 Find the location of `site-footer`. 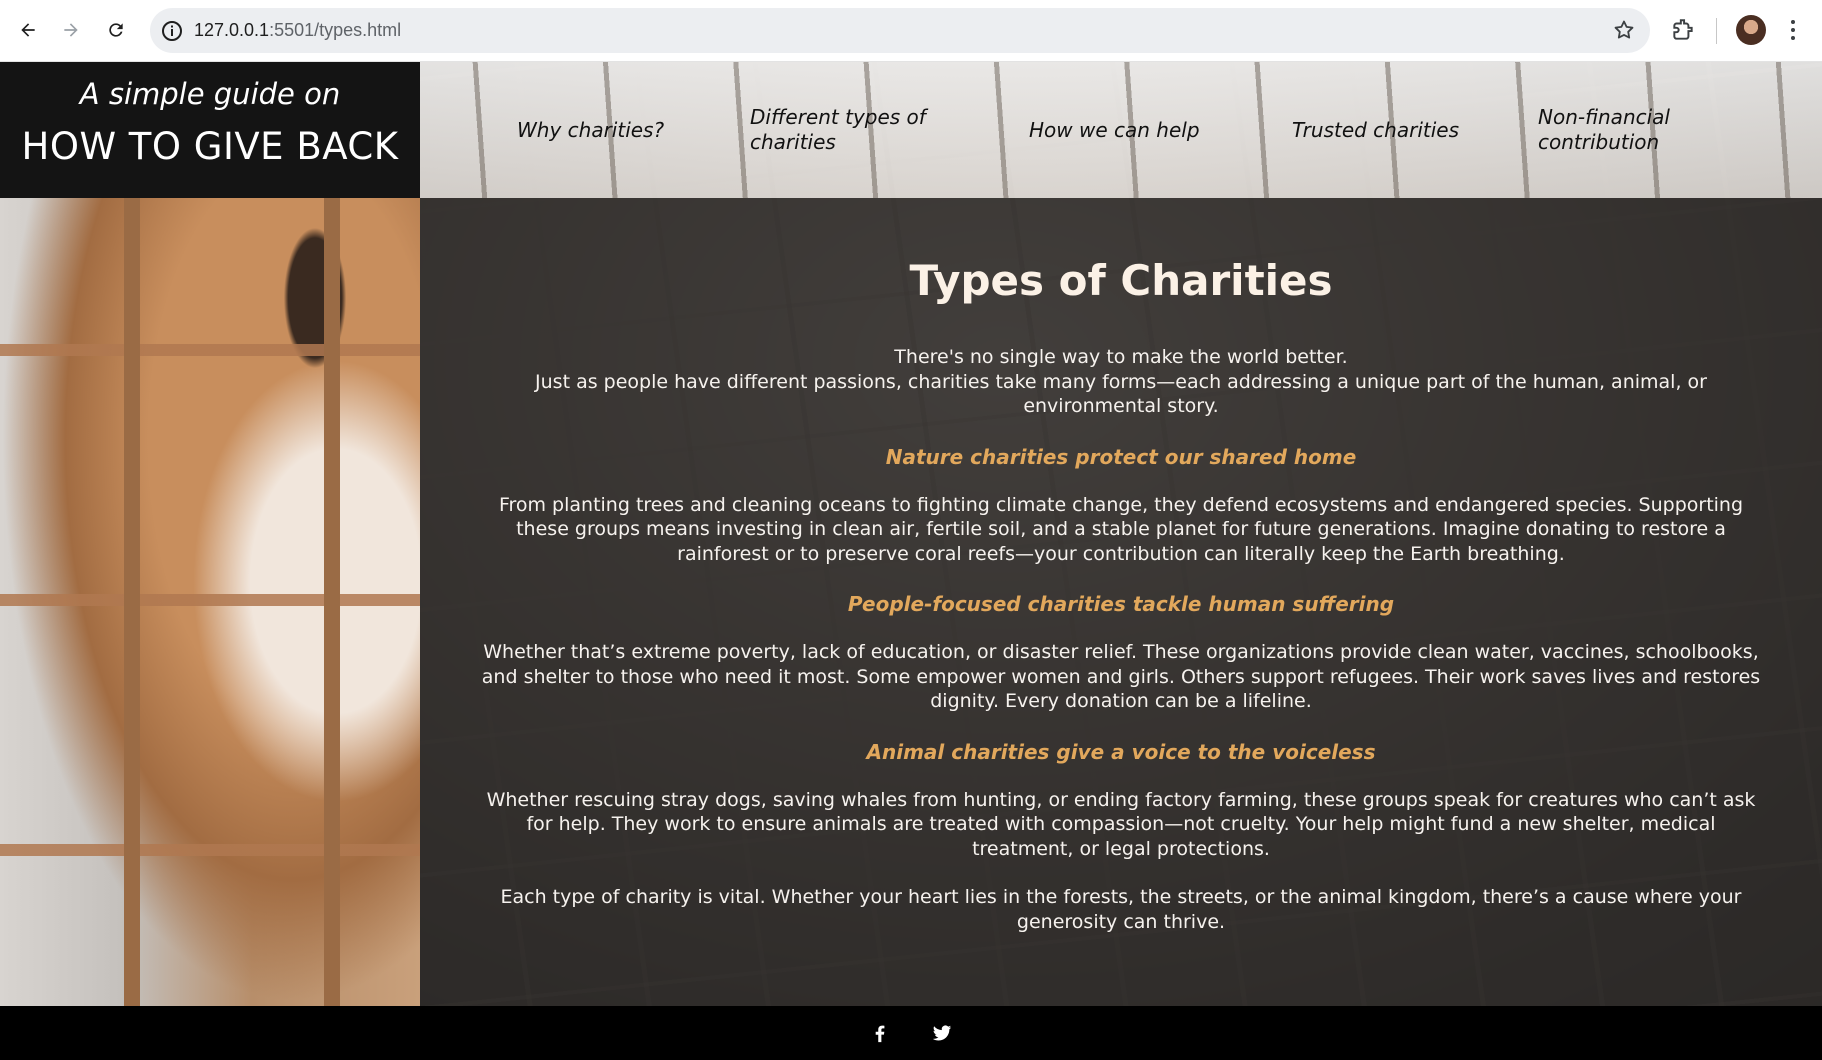

site-footer is located at coordinates (911, 1033).